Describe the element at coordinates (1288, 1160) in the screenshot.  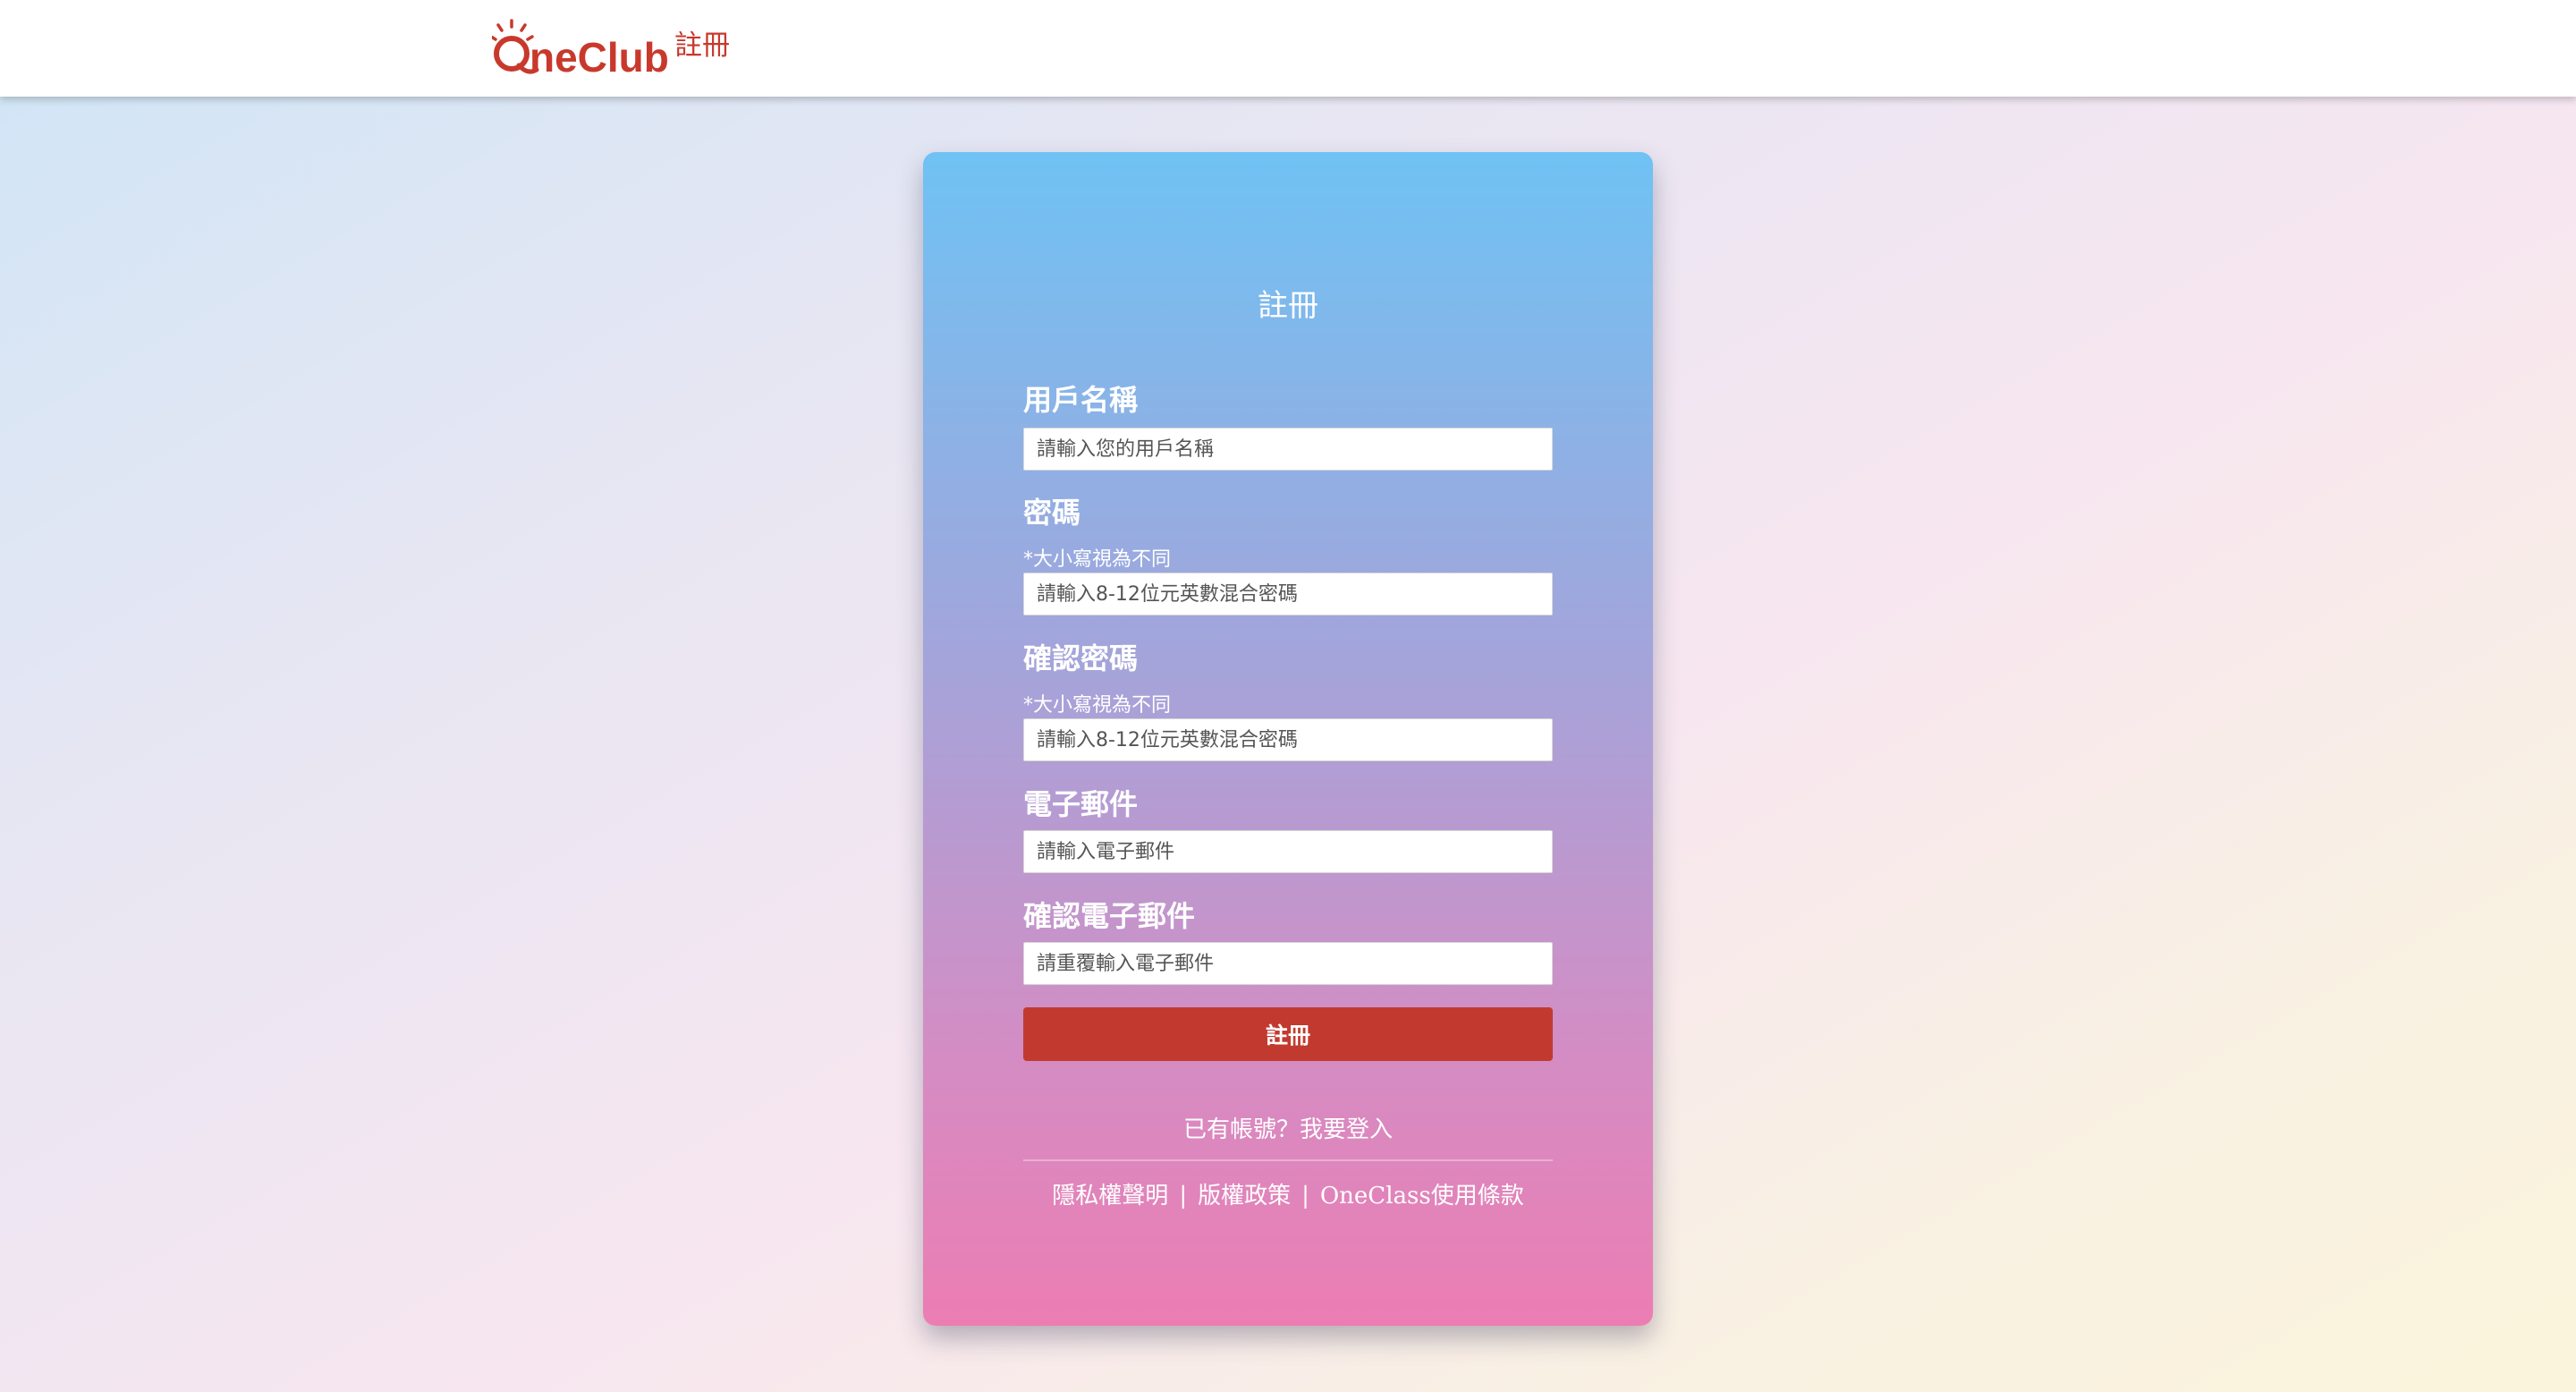
I see `footer-divider` at that location.